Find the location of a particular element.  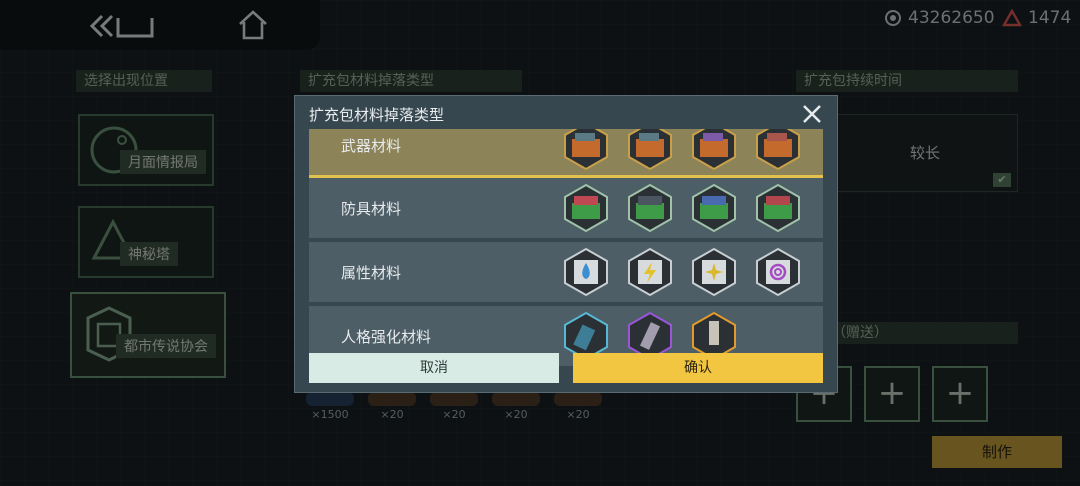

material-row-armor: 防具材料 is located at coordinates (566, 208).